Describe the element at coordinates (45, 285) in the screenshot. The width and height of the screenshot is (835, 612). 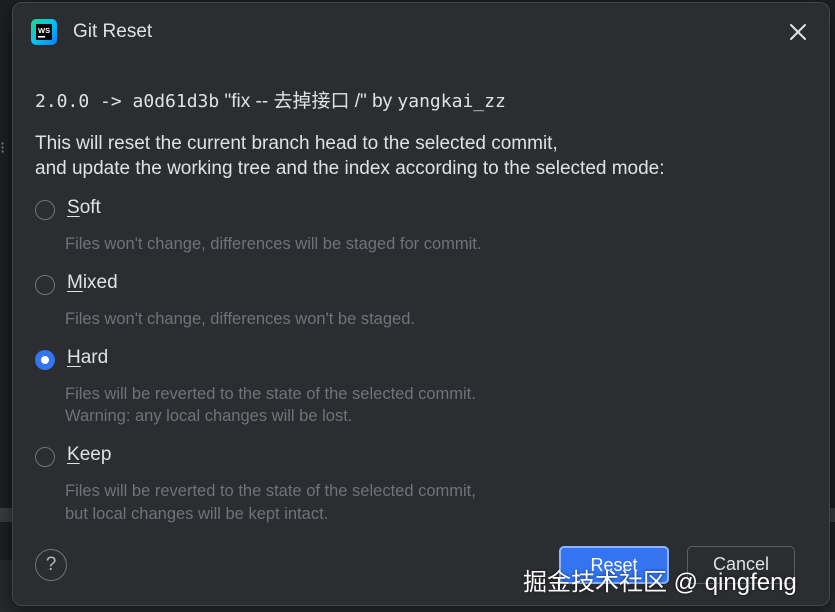
I see `mixed-radio` at that location.